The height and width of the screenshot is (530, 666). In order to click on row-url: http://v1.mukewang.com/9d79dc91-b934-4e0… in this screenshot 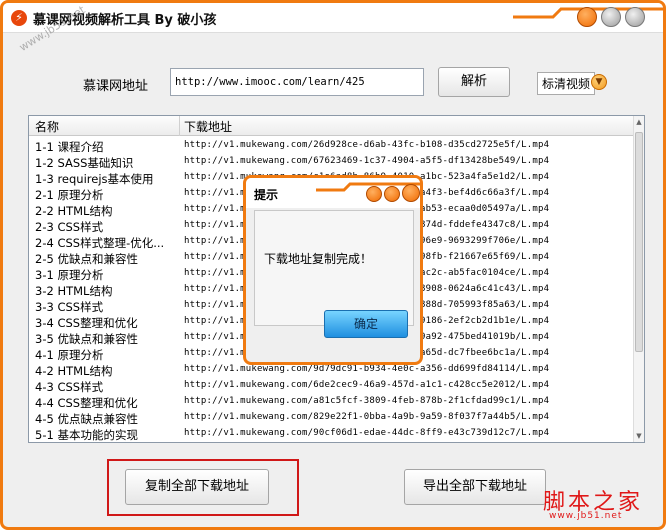, I will do `click(367, 369)`.